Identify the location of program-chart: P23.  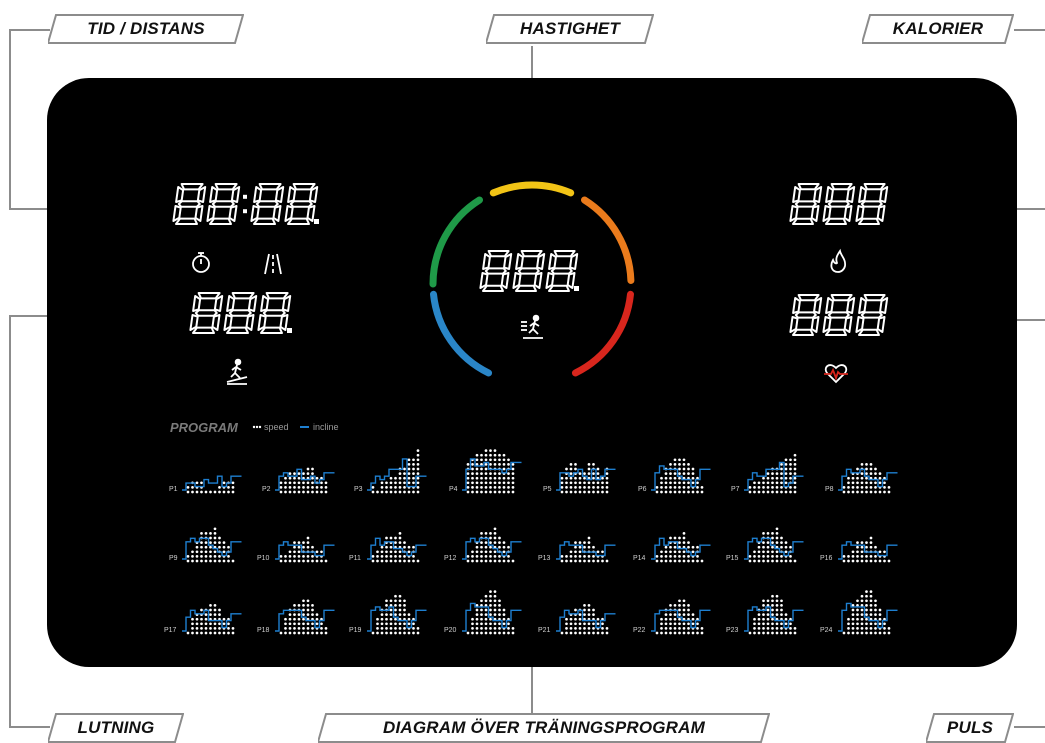
(765, 614).